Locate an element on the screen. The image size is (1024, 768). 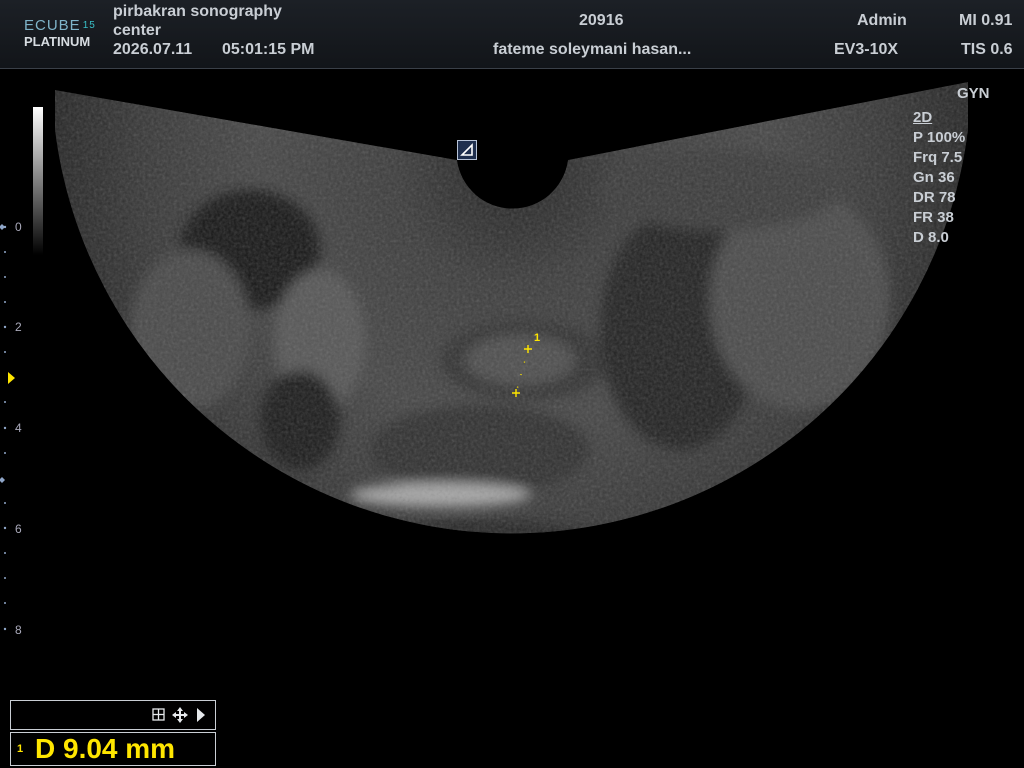
depth-label-6: 6 is located at coordinates (18, 529).